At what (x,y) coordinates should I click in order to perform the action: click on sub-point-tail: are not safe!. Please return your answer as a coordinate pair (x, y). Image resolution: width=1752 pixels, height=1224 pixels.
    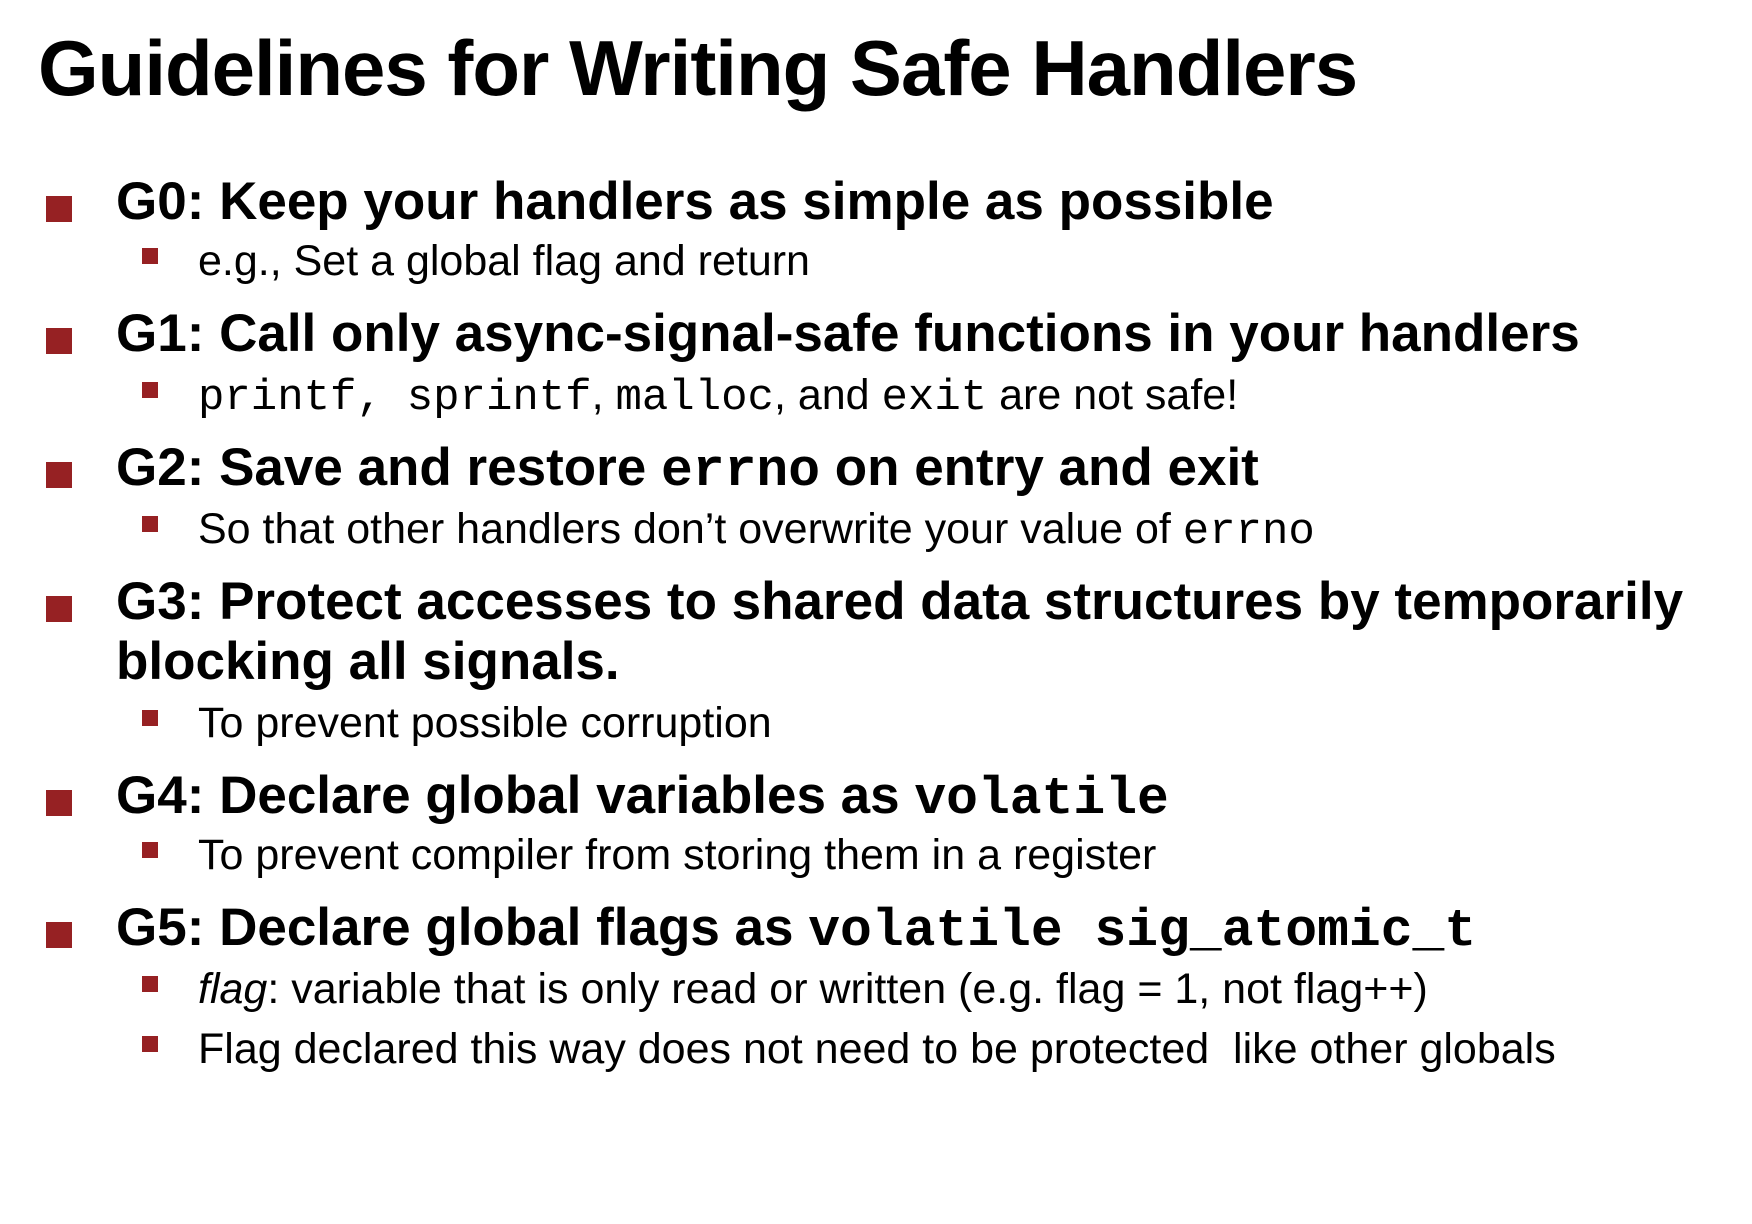
    Looking at the image, I should click on (1119, 395).